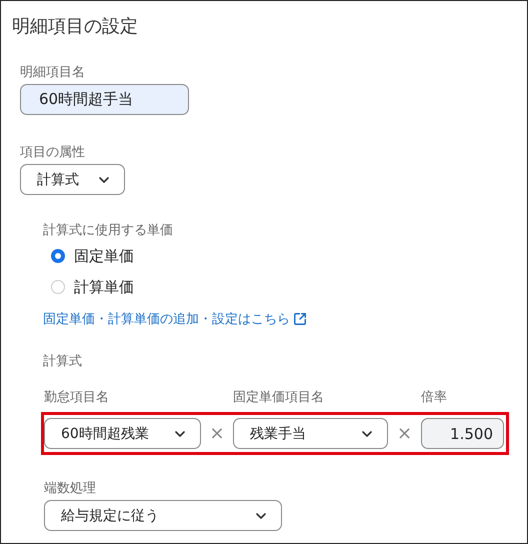 This screenshot has height=544, width=528. What do you see at coordinates (279, 398) in the screenshot?
I see `column-label: 固定単価項目名` at bounding box center [279, 398].